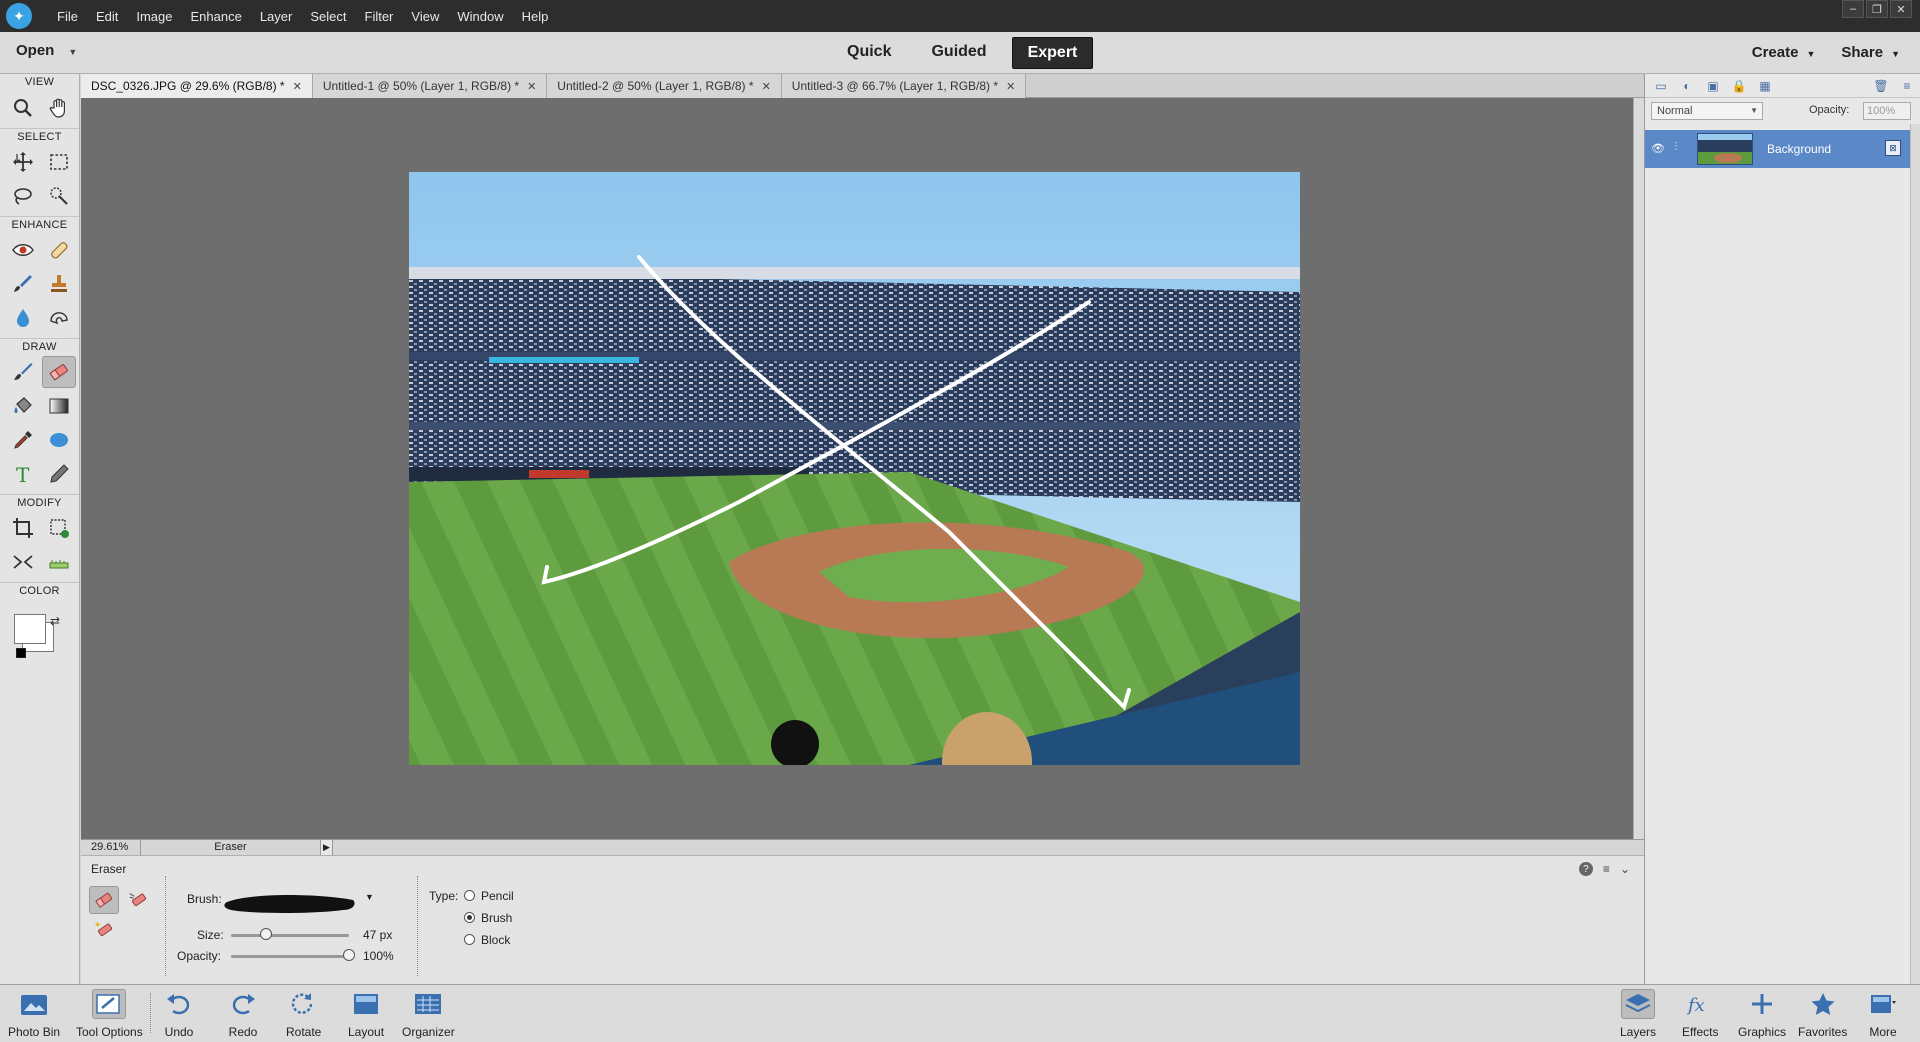 Image resolution: width=1920 pixels, height=1042 pixels. I want to click on layers-button: Layers, so click(1638, 1014).